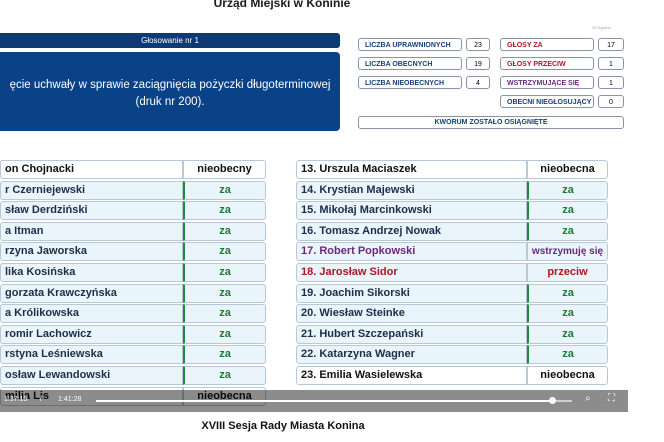 The width and height of the screenshot is (664, 442). What do you see at coordinates (324, 401) in the screenshot?
I see `progress-fill` at bounding box center [324, 401].